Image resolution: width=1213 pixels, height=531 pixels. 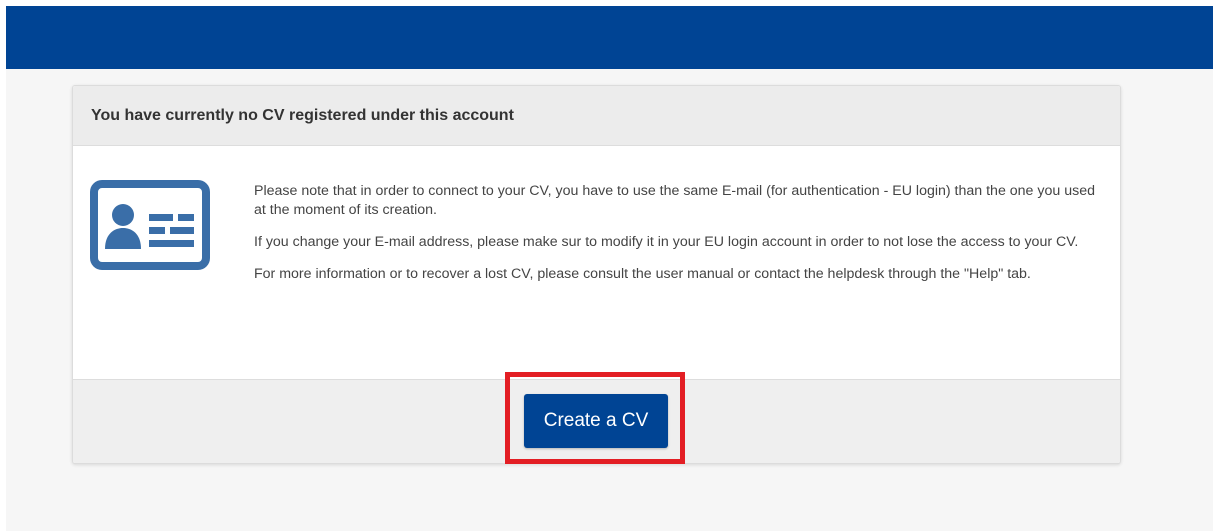 I want to click on create-cv-button: Create a CV, so click(x=596, y=421).